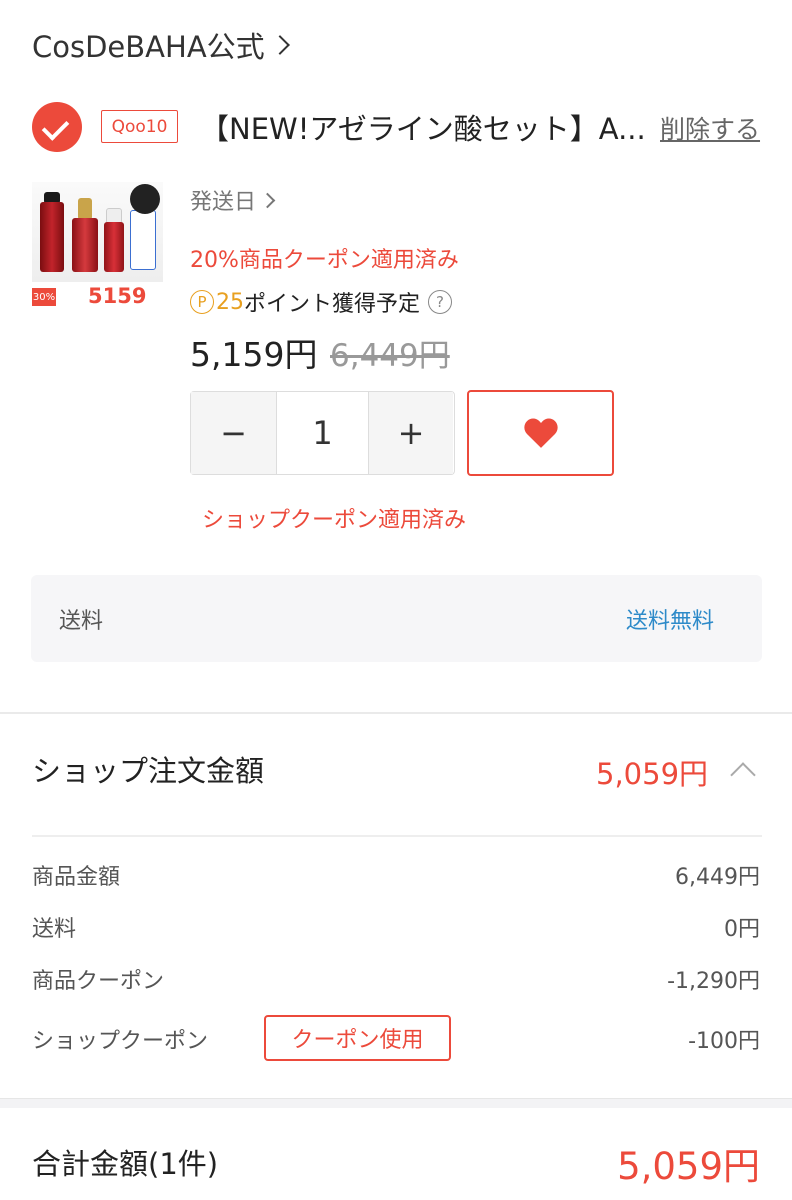 The image size is (792, 1200). What do you see at coordinates (85, 209) in the screenshot?
I see `bottle-cap` at bounding box center [85, 209].